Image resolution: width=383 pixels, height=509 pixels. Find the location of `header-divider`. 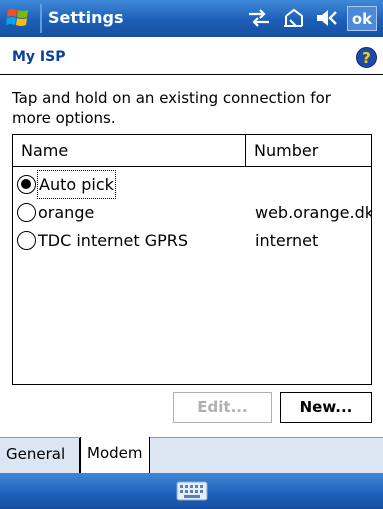

header-divider is located at coordinates (191, 74).